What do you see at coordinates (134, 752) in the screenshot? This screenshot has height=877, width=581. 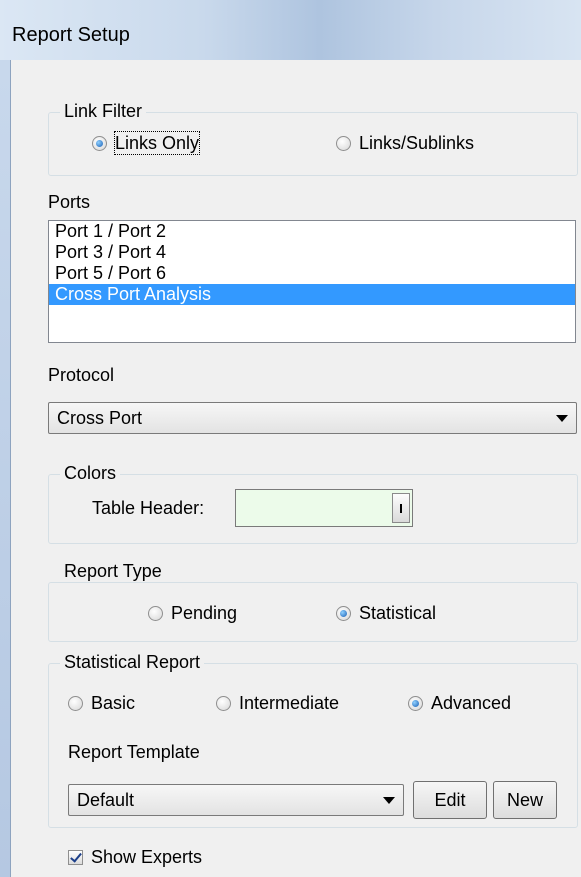 I see `report-template-label: Report Template` at bounding box center [134, 752].